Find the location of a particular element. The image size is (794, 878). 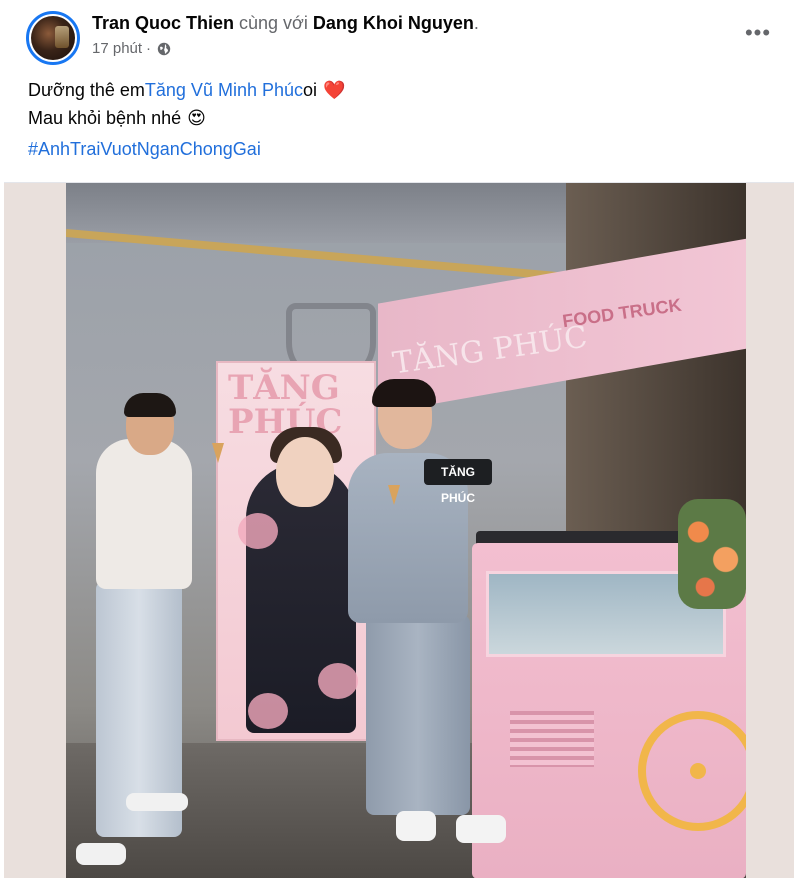

tagged-suffix: . is located at coordinates (476, 23).